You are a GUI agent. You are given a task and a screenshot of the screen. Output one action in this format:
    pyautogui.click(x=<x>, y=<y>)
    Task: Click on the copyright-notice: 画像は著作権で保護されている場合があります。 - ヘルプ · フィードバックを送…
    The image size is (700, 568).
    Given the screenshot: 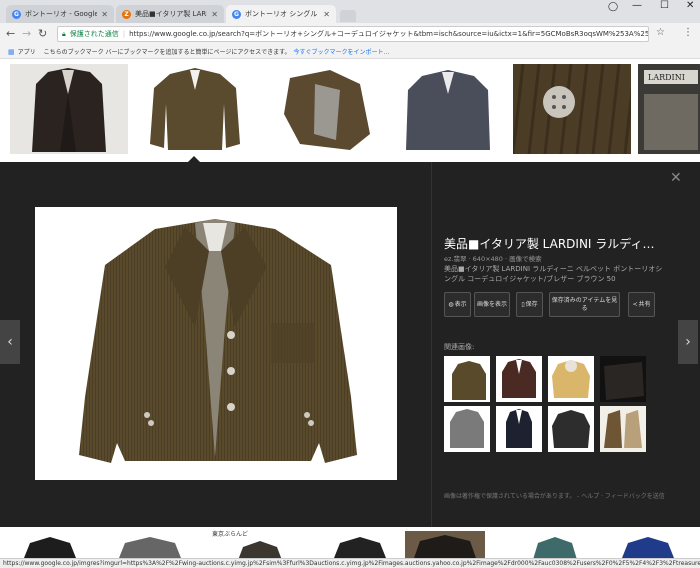 What is the action you would take?
    pyautogui.click(x=554, y=496)
    